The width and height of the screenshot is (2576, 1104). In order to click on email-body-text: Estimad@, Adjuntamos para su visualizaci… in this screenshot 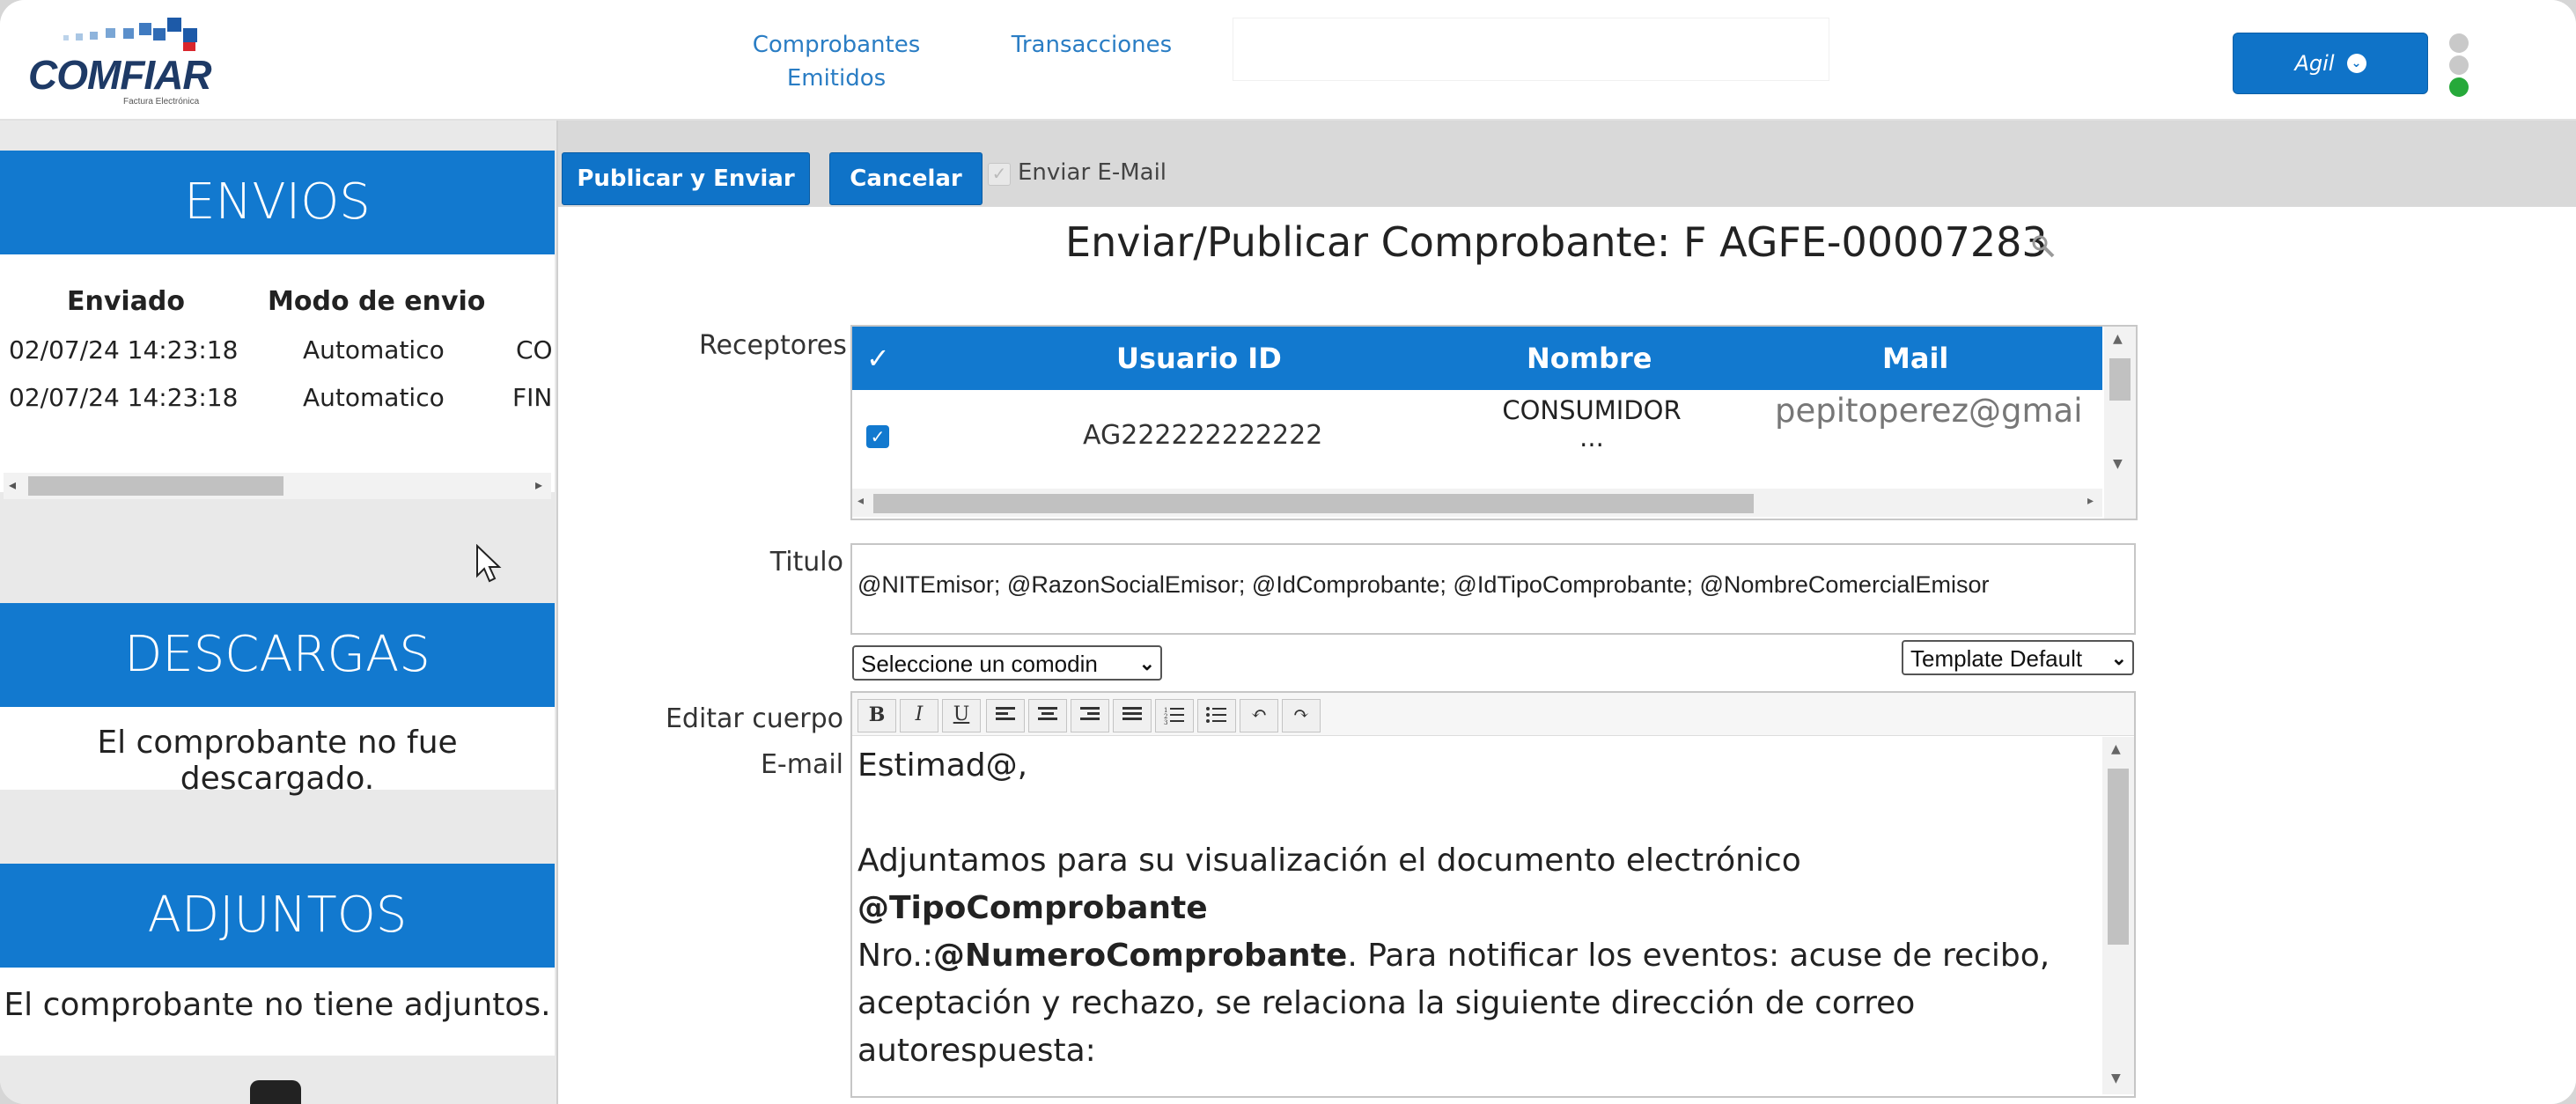, I will do `click(1465, 914)`.